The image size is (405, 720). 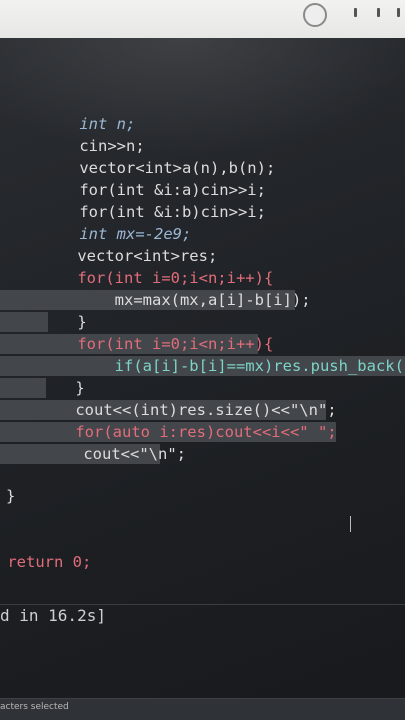 I want to click on code-line-selected: cout<<"\n";, so click(x=93, y=454).